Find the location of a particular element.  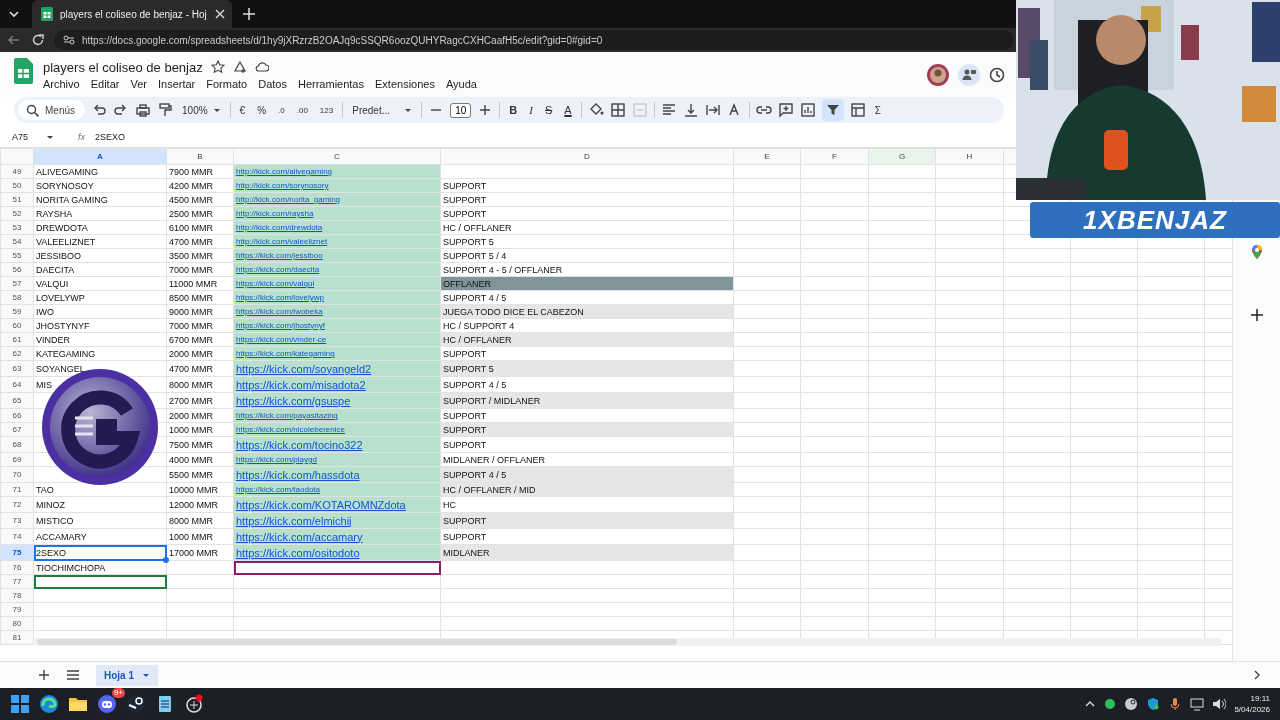

filter-views-icon is located at coordinates (857, 110).